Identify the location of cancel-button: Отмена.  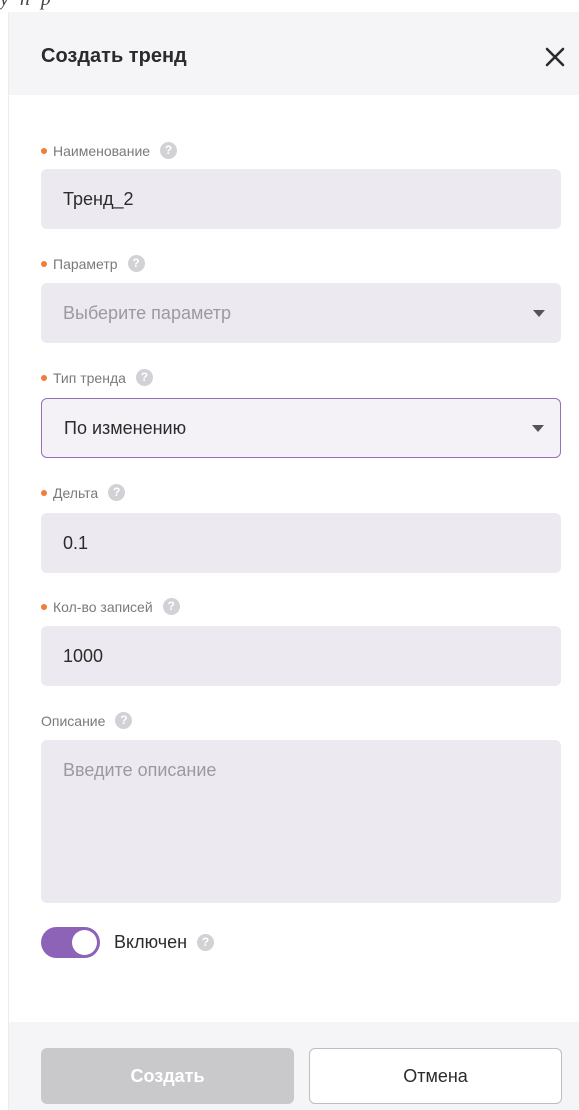
(435, 1076).